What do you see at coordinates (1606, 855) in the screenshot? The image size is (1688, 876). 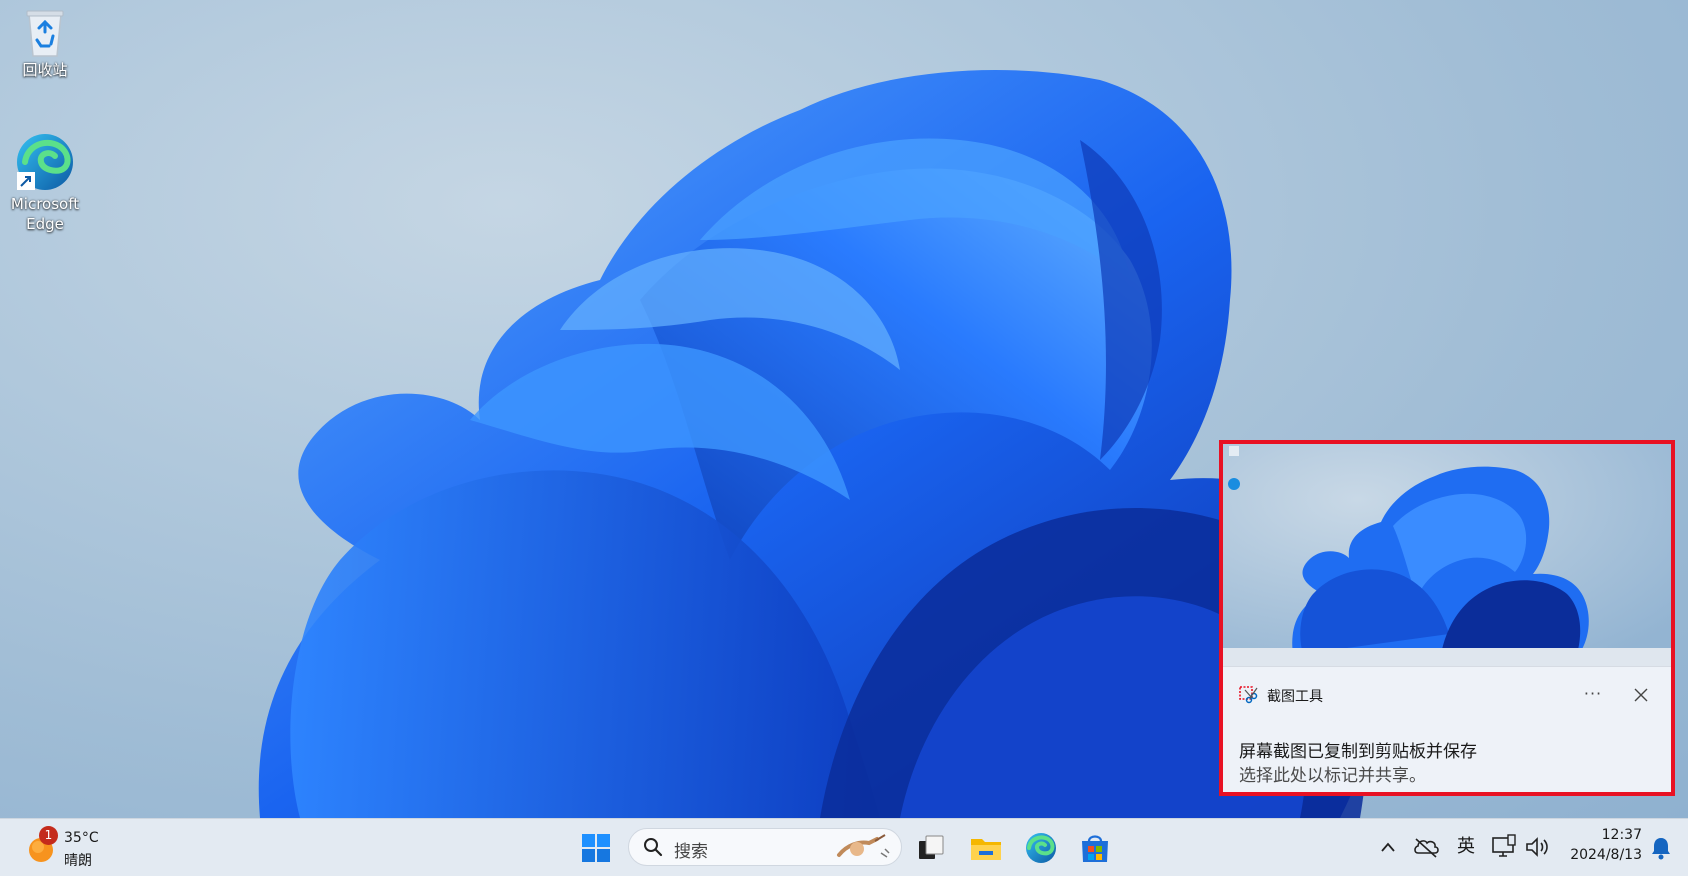 I see `clock-date: 2024/8/13` at bounding box center [1606, 855].